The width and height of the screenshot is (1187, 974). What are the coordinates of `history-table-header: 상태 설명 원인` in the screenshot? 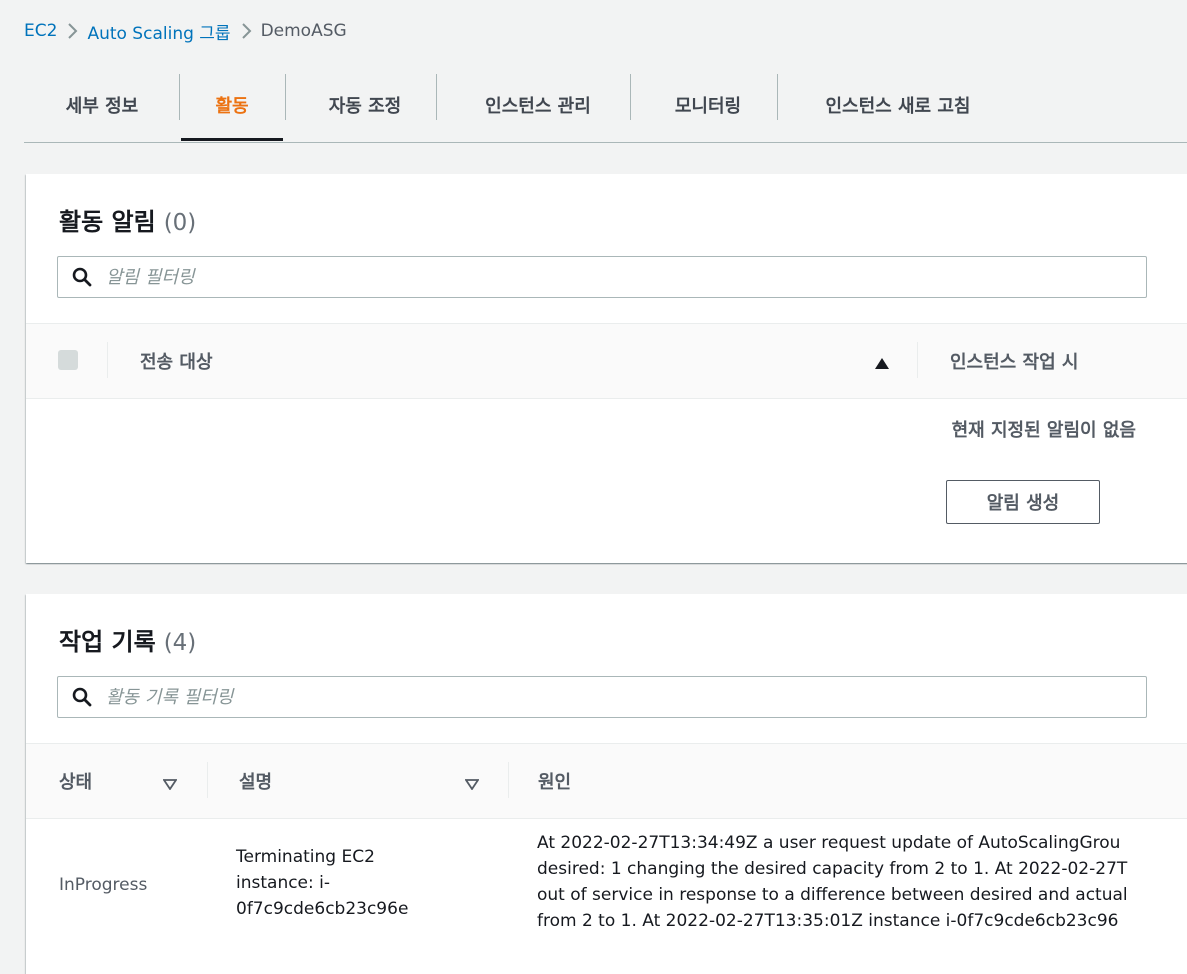 It's located at (606, 781).